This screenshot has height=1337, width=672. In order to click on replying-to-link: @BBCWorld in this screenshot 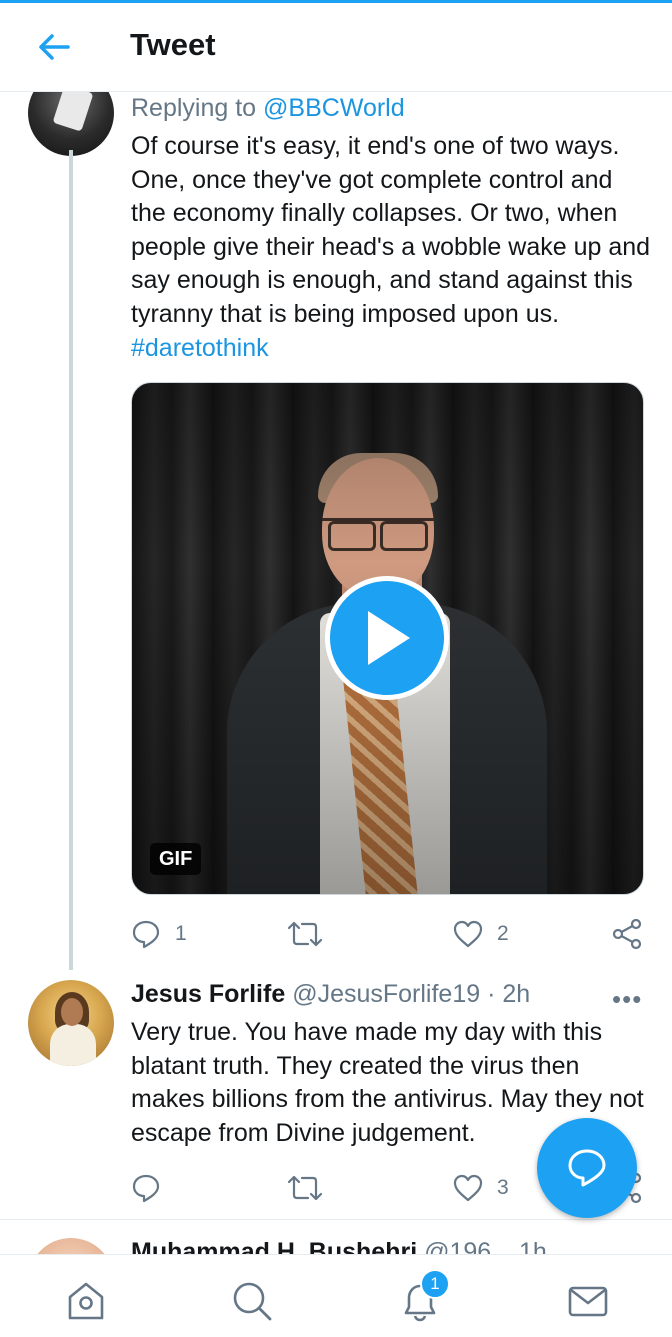, I will do `click(334, 108)`.